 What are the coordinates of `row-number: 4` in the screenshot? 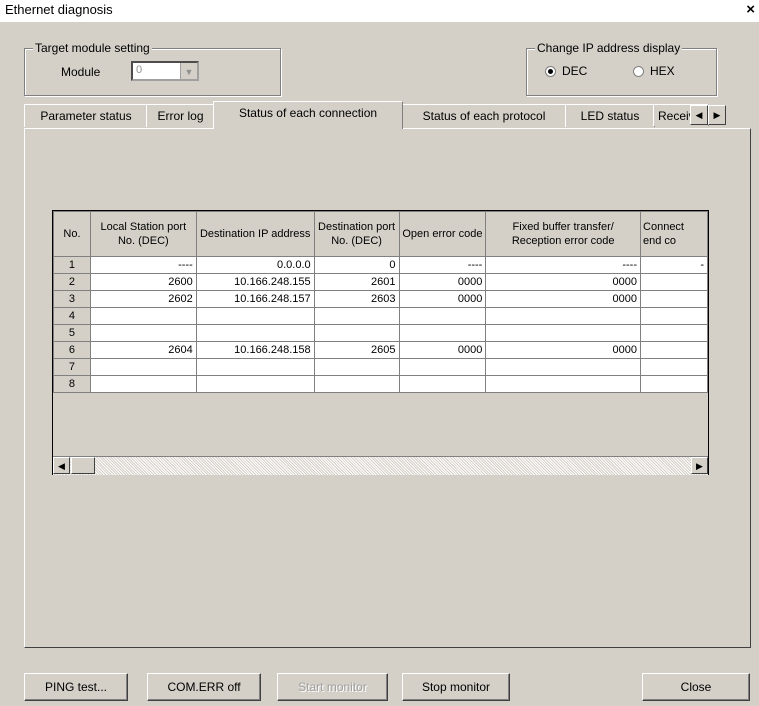 It's located at (72, 316).